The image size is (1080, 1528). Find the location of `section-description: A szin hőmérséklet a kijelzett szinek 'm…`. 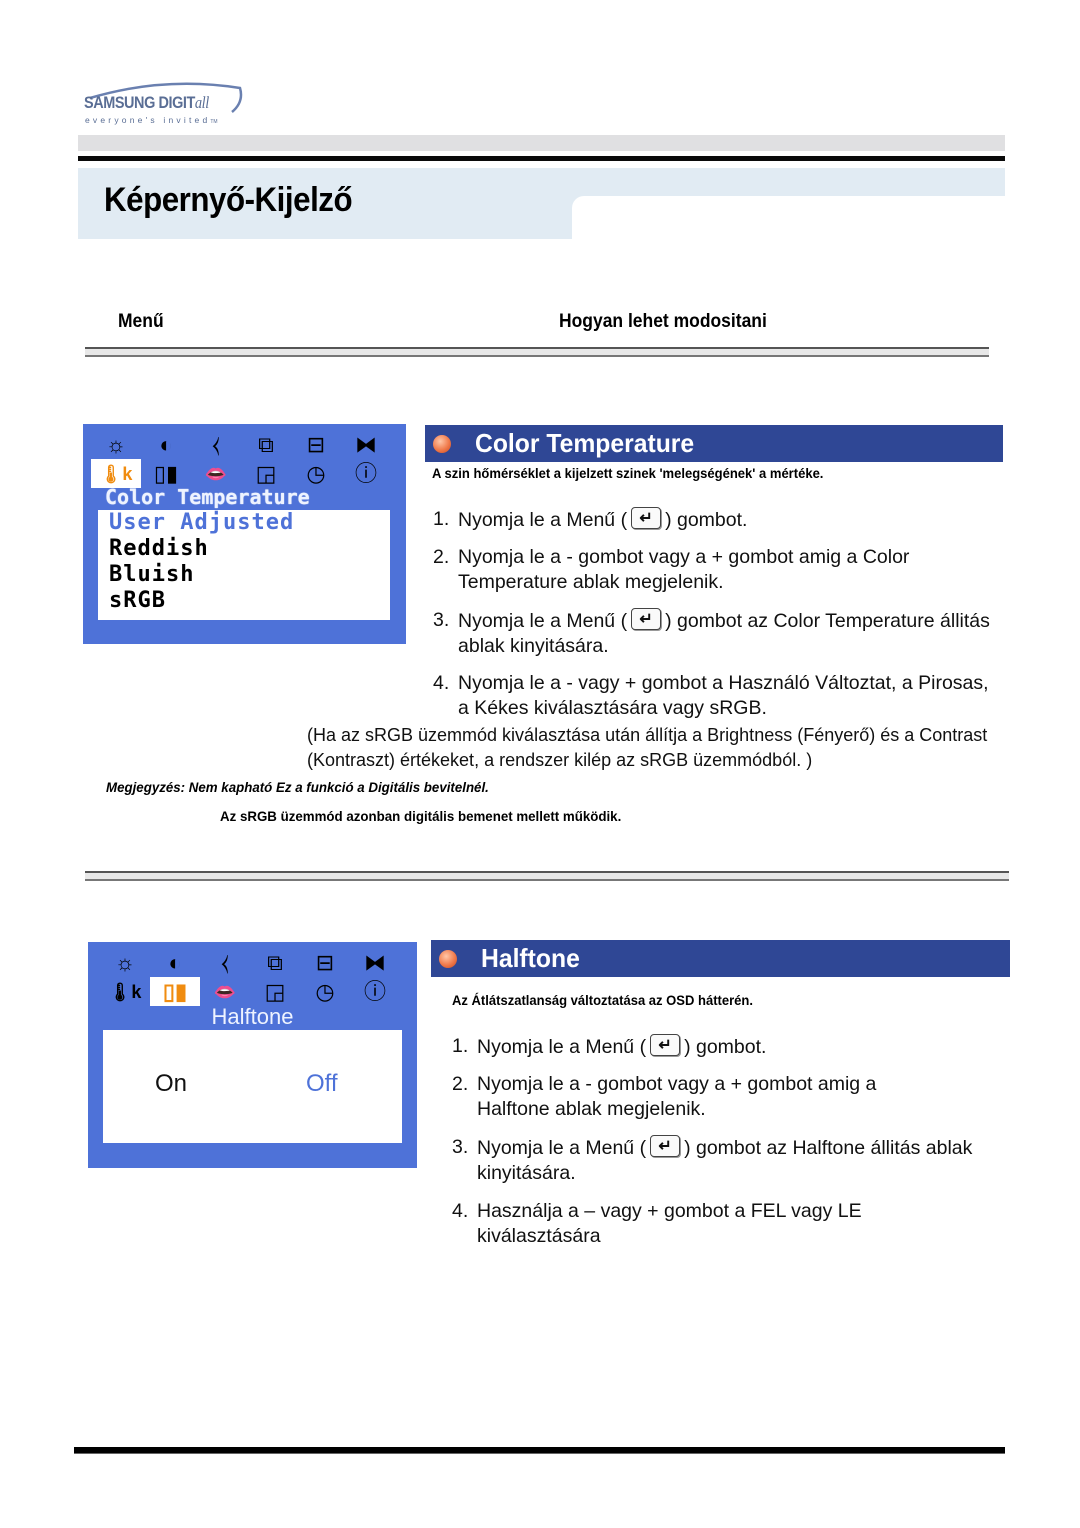

section-description: A szin hőmérséklet a kijelzett szinek 'm… is located at coordinates (628, 473).